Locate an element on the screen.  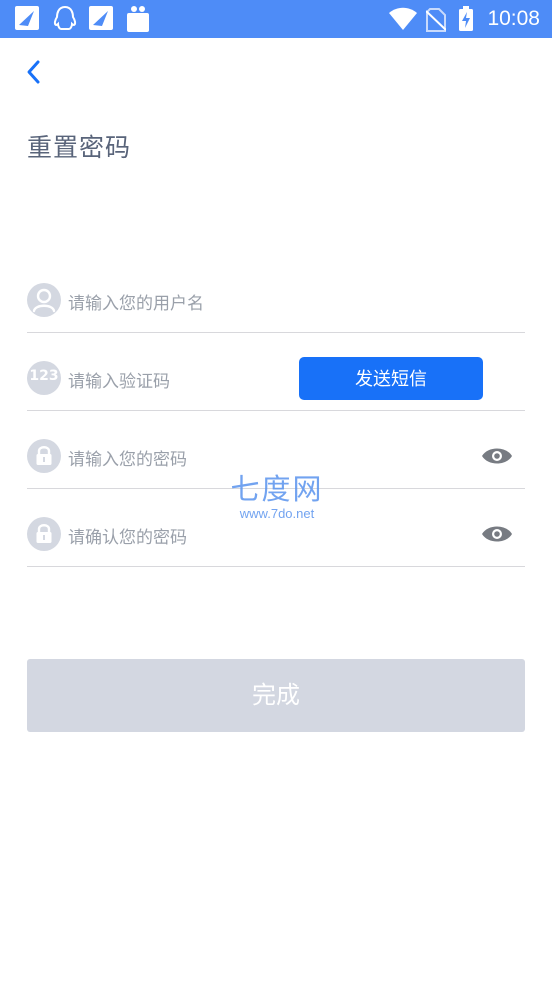
code-icon-label: 123 is located at coordinates (44, 376).